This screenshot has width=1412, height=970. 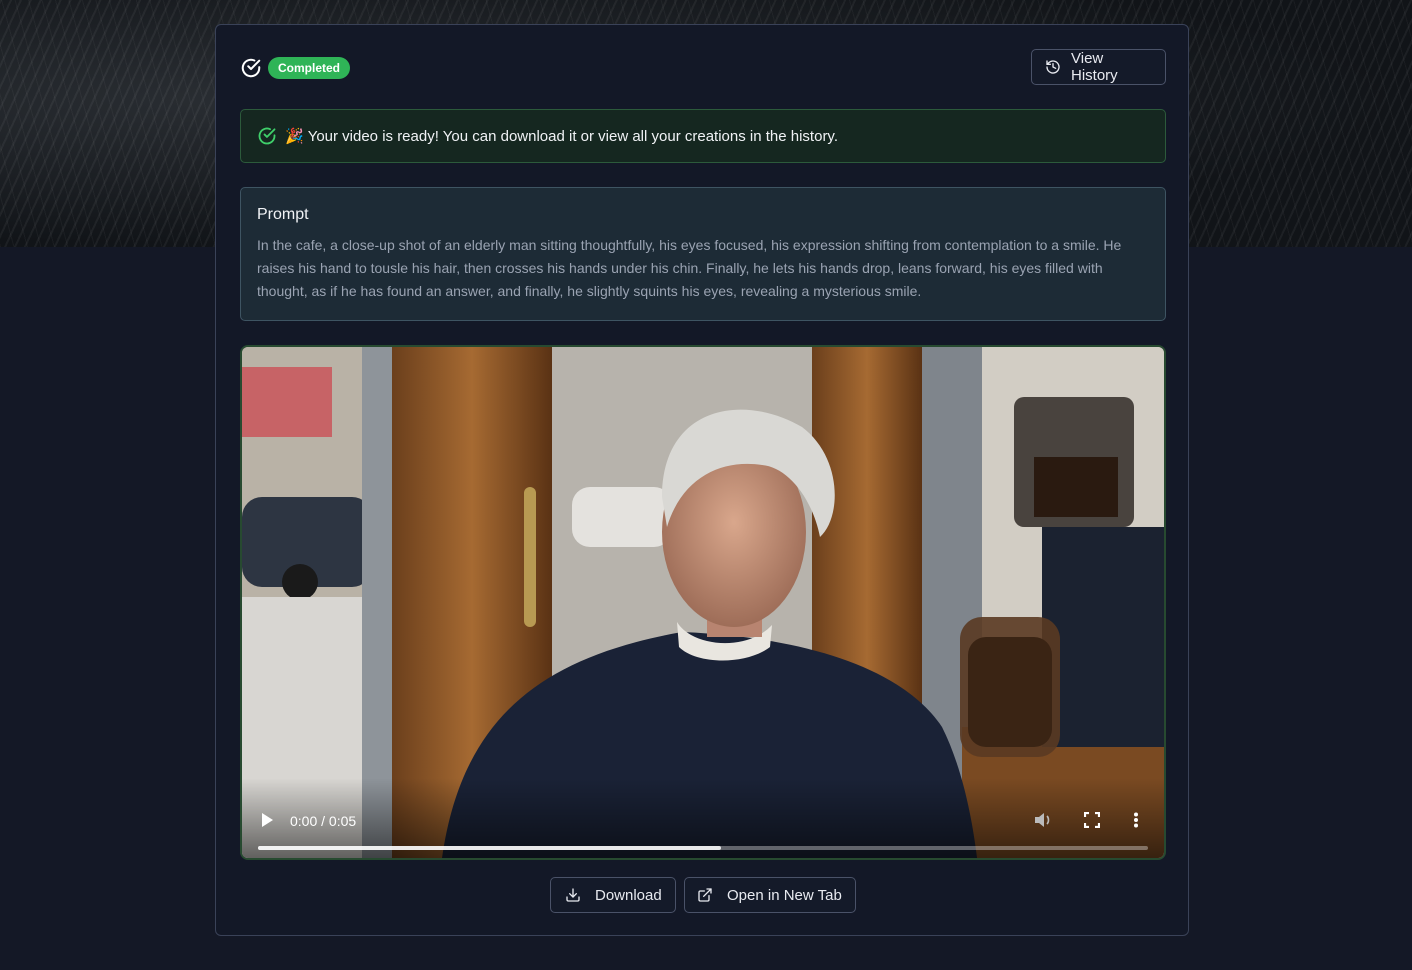 I want to click on status-badge: Completed, so click(x=309, y=68).